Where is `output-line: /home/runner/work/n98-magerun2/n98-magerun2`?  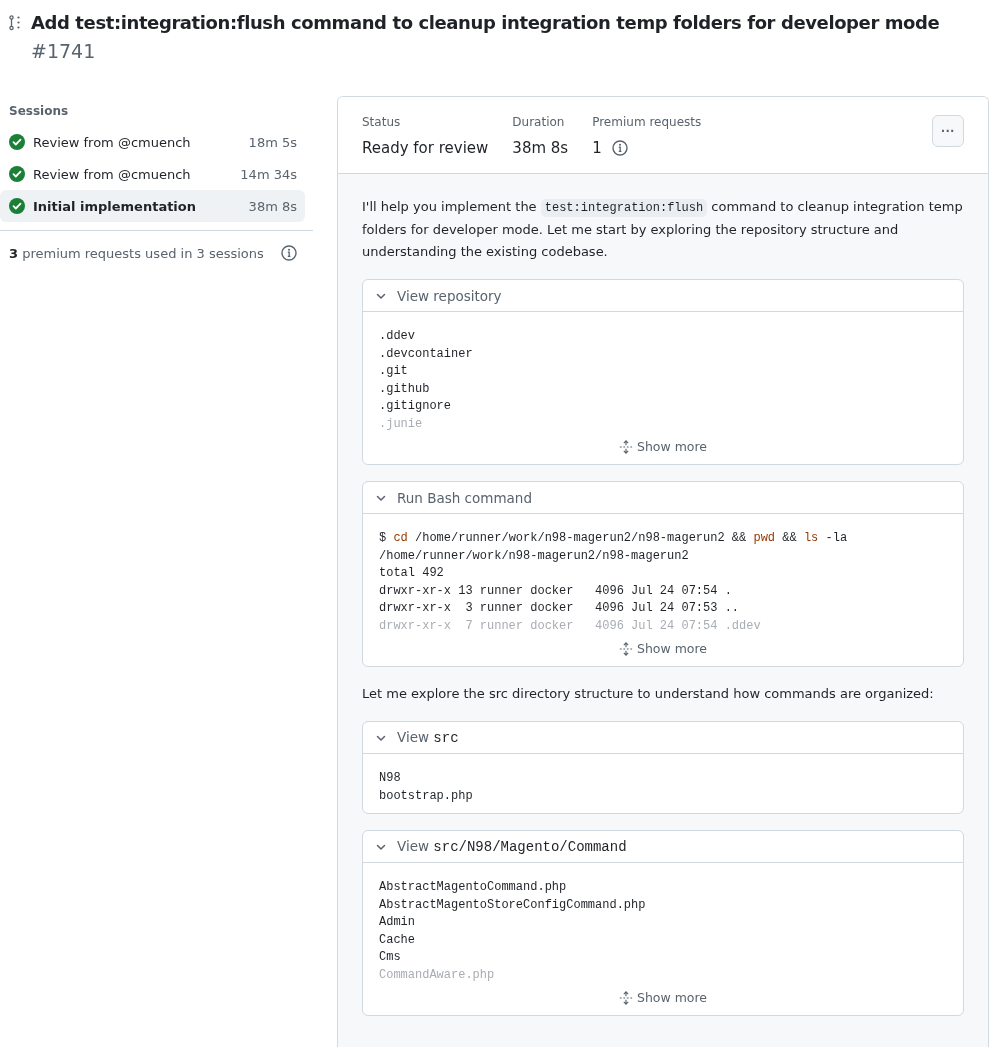
output-line: /home/runner/work/n98-magerun2/n98-magerun2 is located at coordinates (534, 556).